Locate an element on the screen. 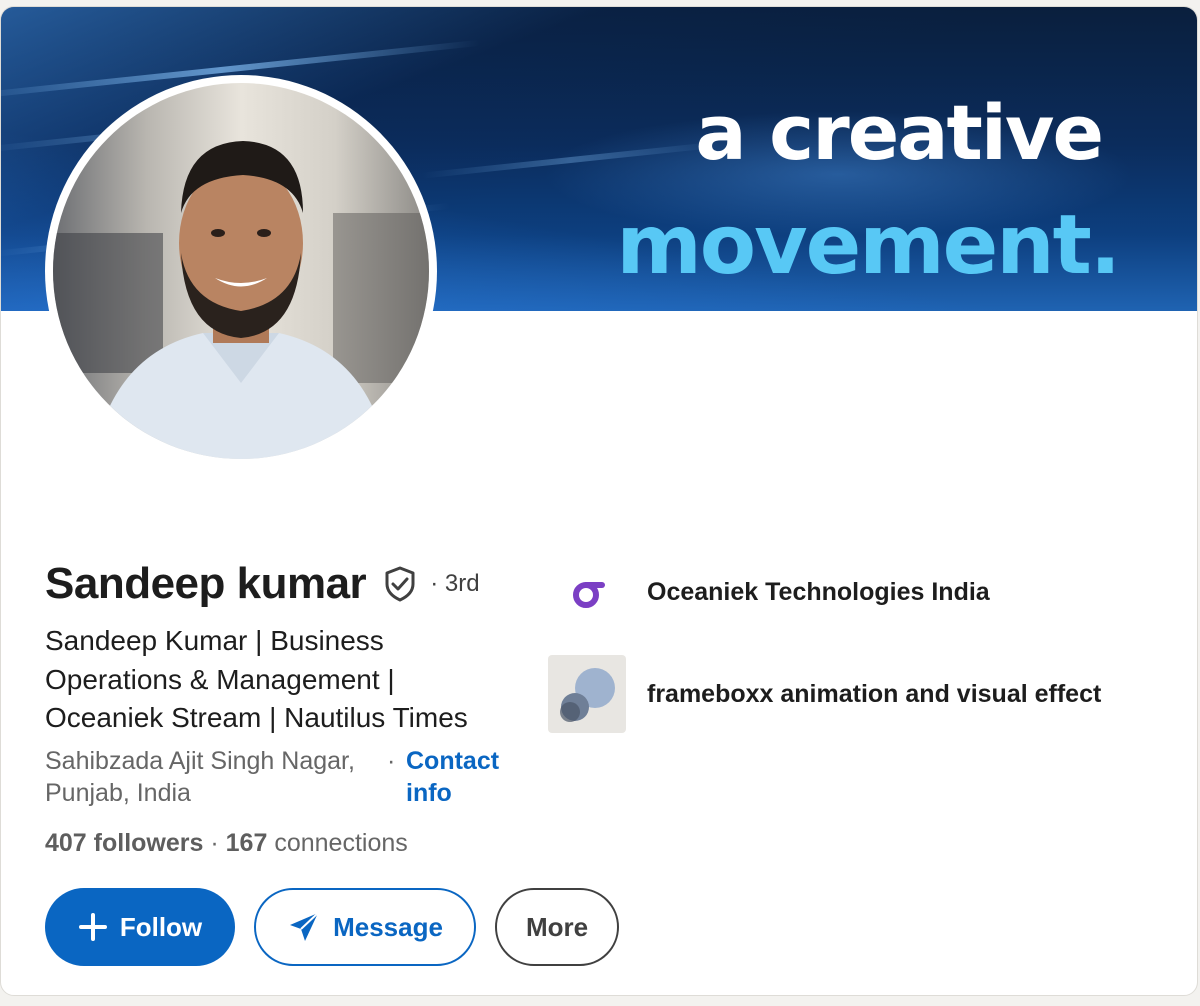 Image resolution: width=1200 pixels, height=1006 pixels. oceaniek-logo is located at coordinates (587, 592).